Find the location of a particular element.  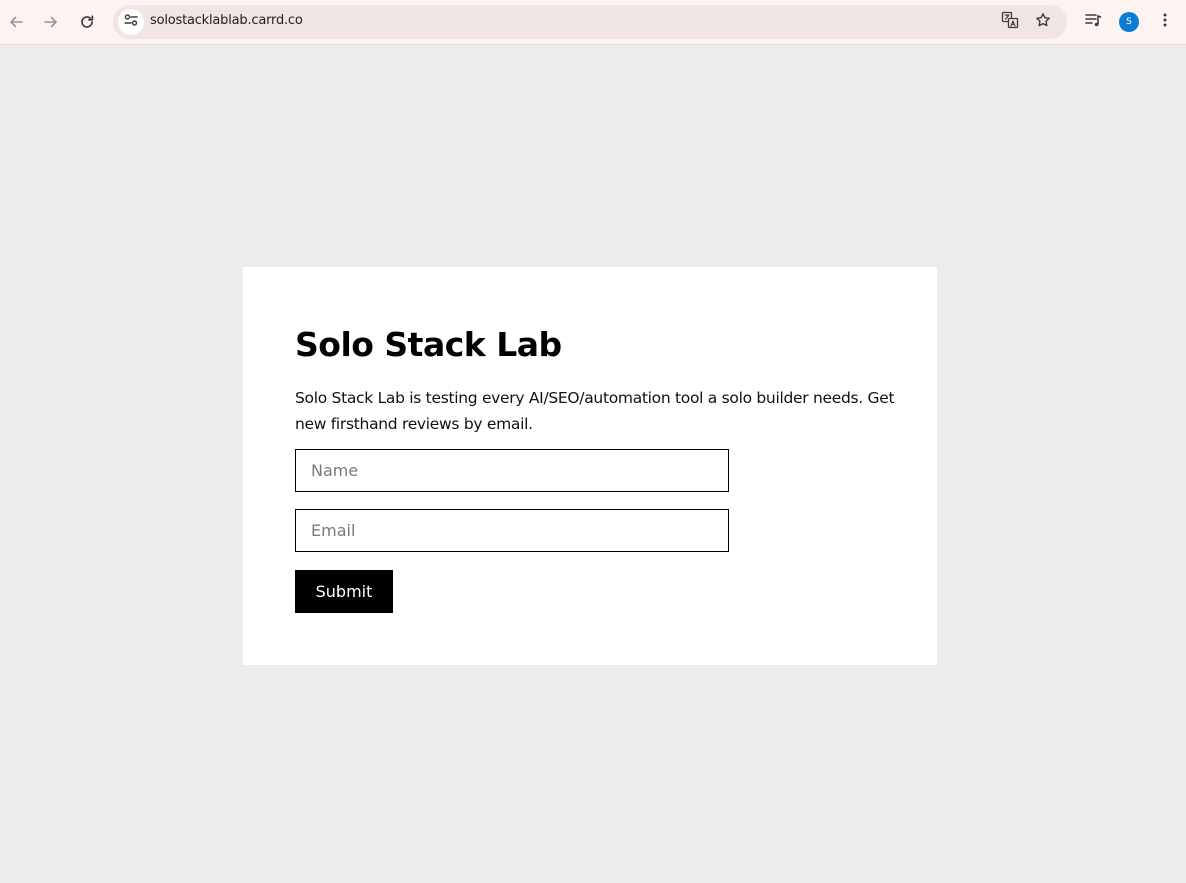

profile-avatar: S is located at coordinates (1129, 22).